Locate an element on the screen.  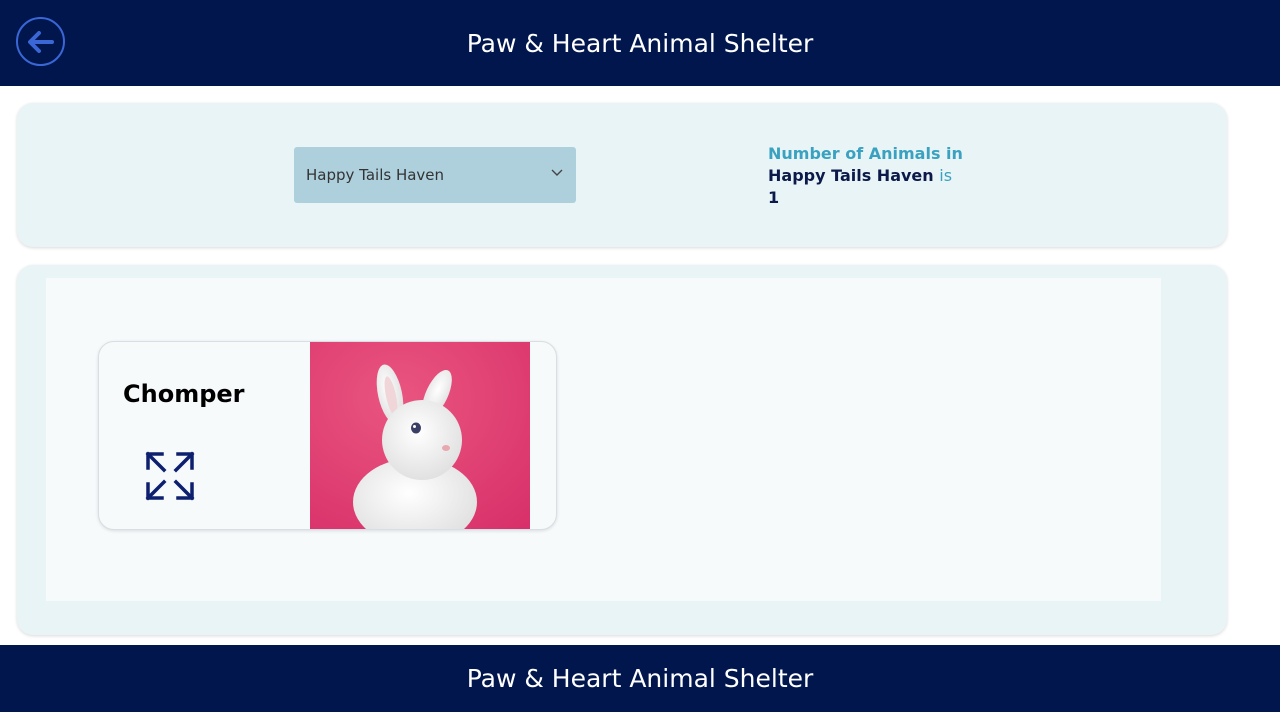
count-connector: is is located at coordinates (946, 175).